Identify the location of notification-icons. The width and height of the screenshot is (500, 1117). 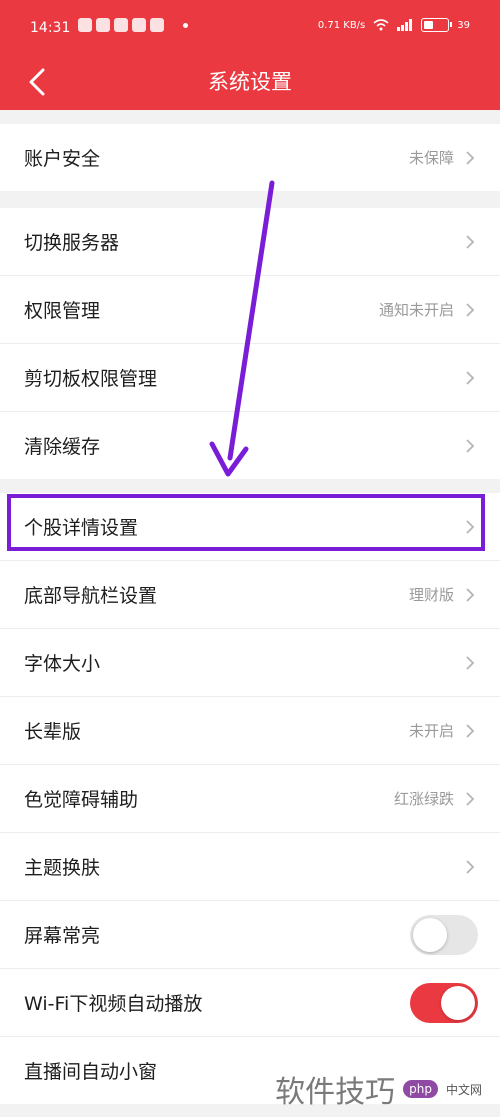
(121, 25).